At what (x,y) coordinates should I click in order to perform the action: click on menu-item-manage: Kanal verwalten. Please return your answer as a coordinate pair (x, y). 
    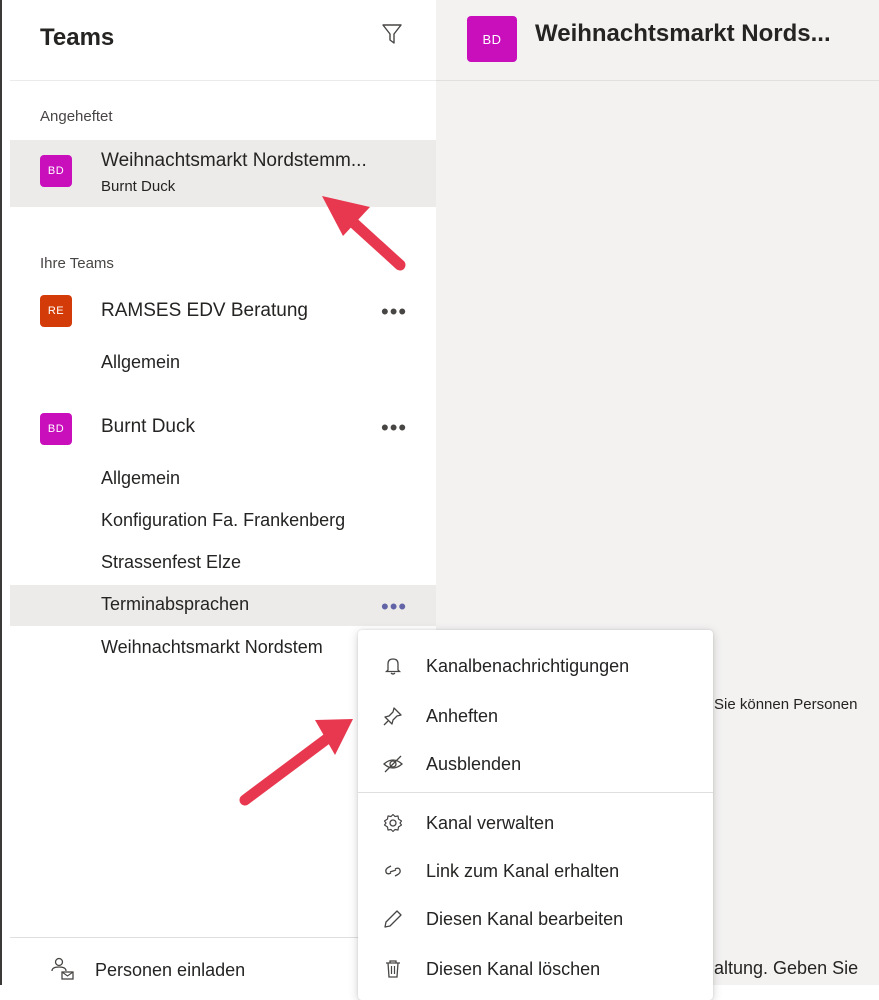
    Looking at the image, I should click on (535, 823).